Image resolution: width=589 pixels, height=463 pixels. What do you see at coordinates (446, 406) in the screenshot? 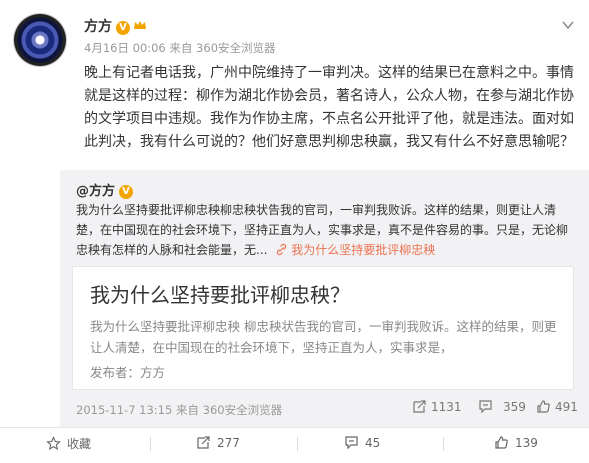
I see `quoted-repost-count: 1131` at bounding box center [446, 406].